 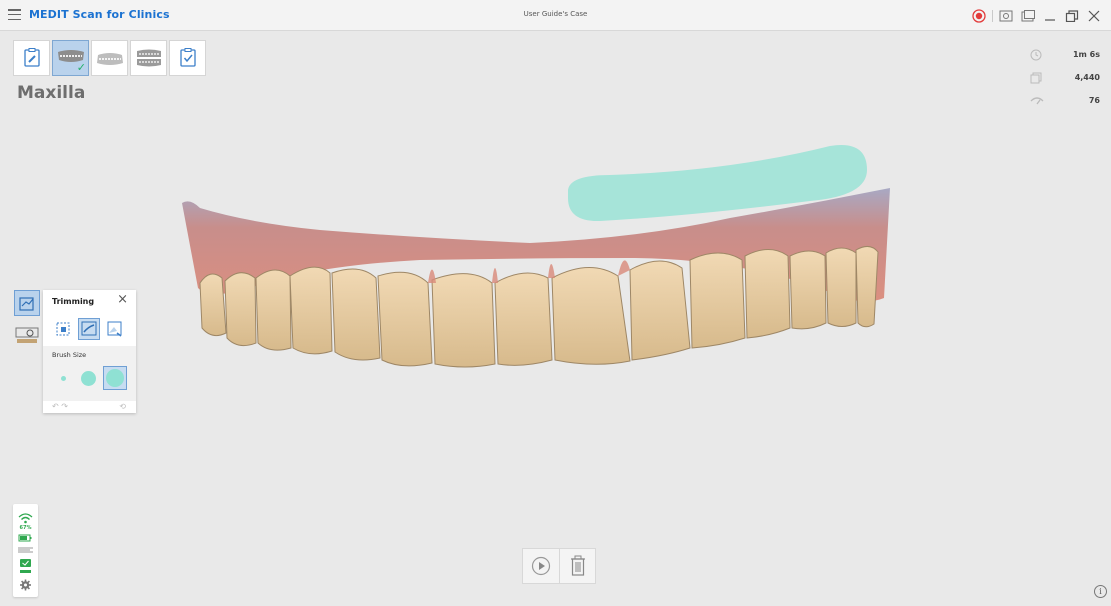 I want to click on clock-icon, so click(x=1036, y=54).